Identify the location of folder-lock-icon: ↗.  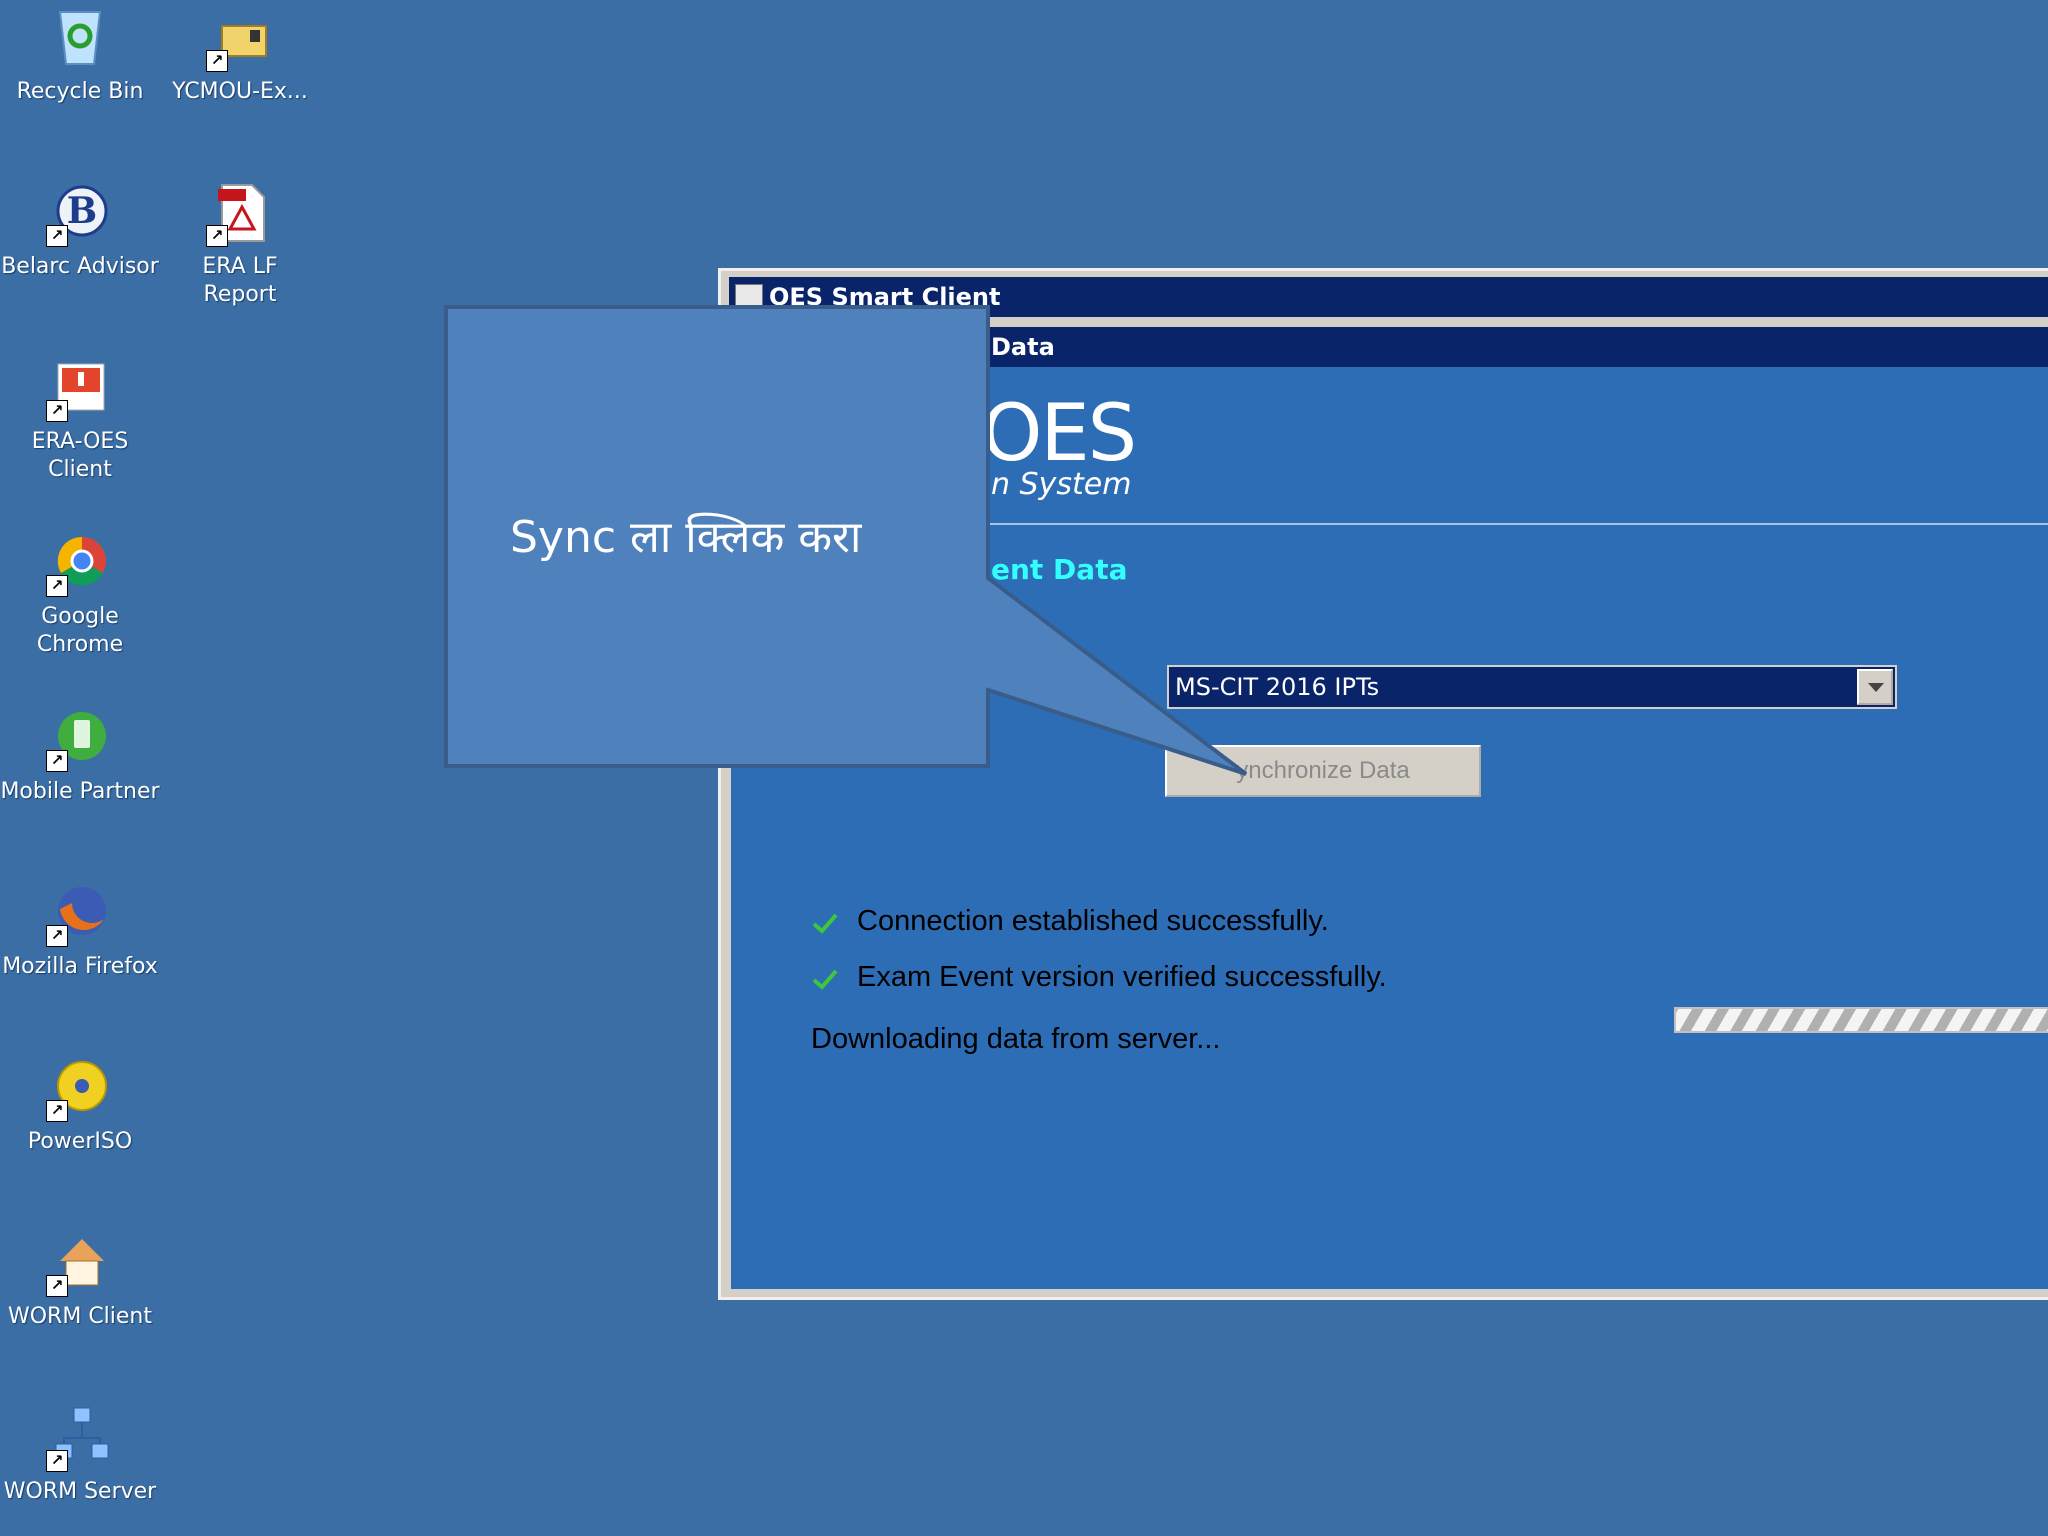
(240, 38).